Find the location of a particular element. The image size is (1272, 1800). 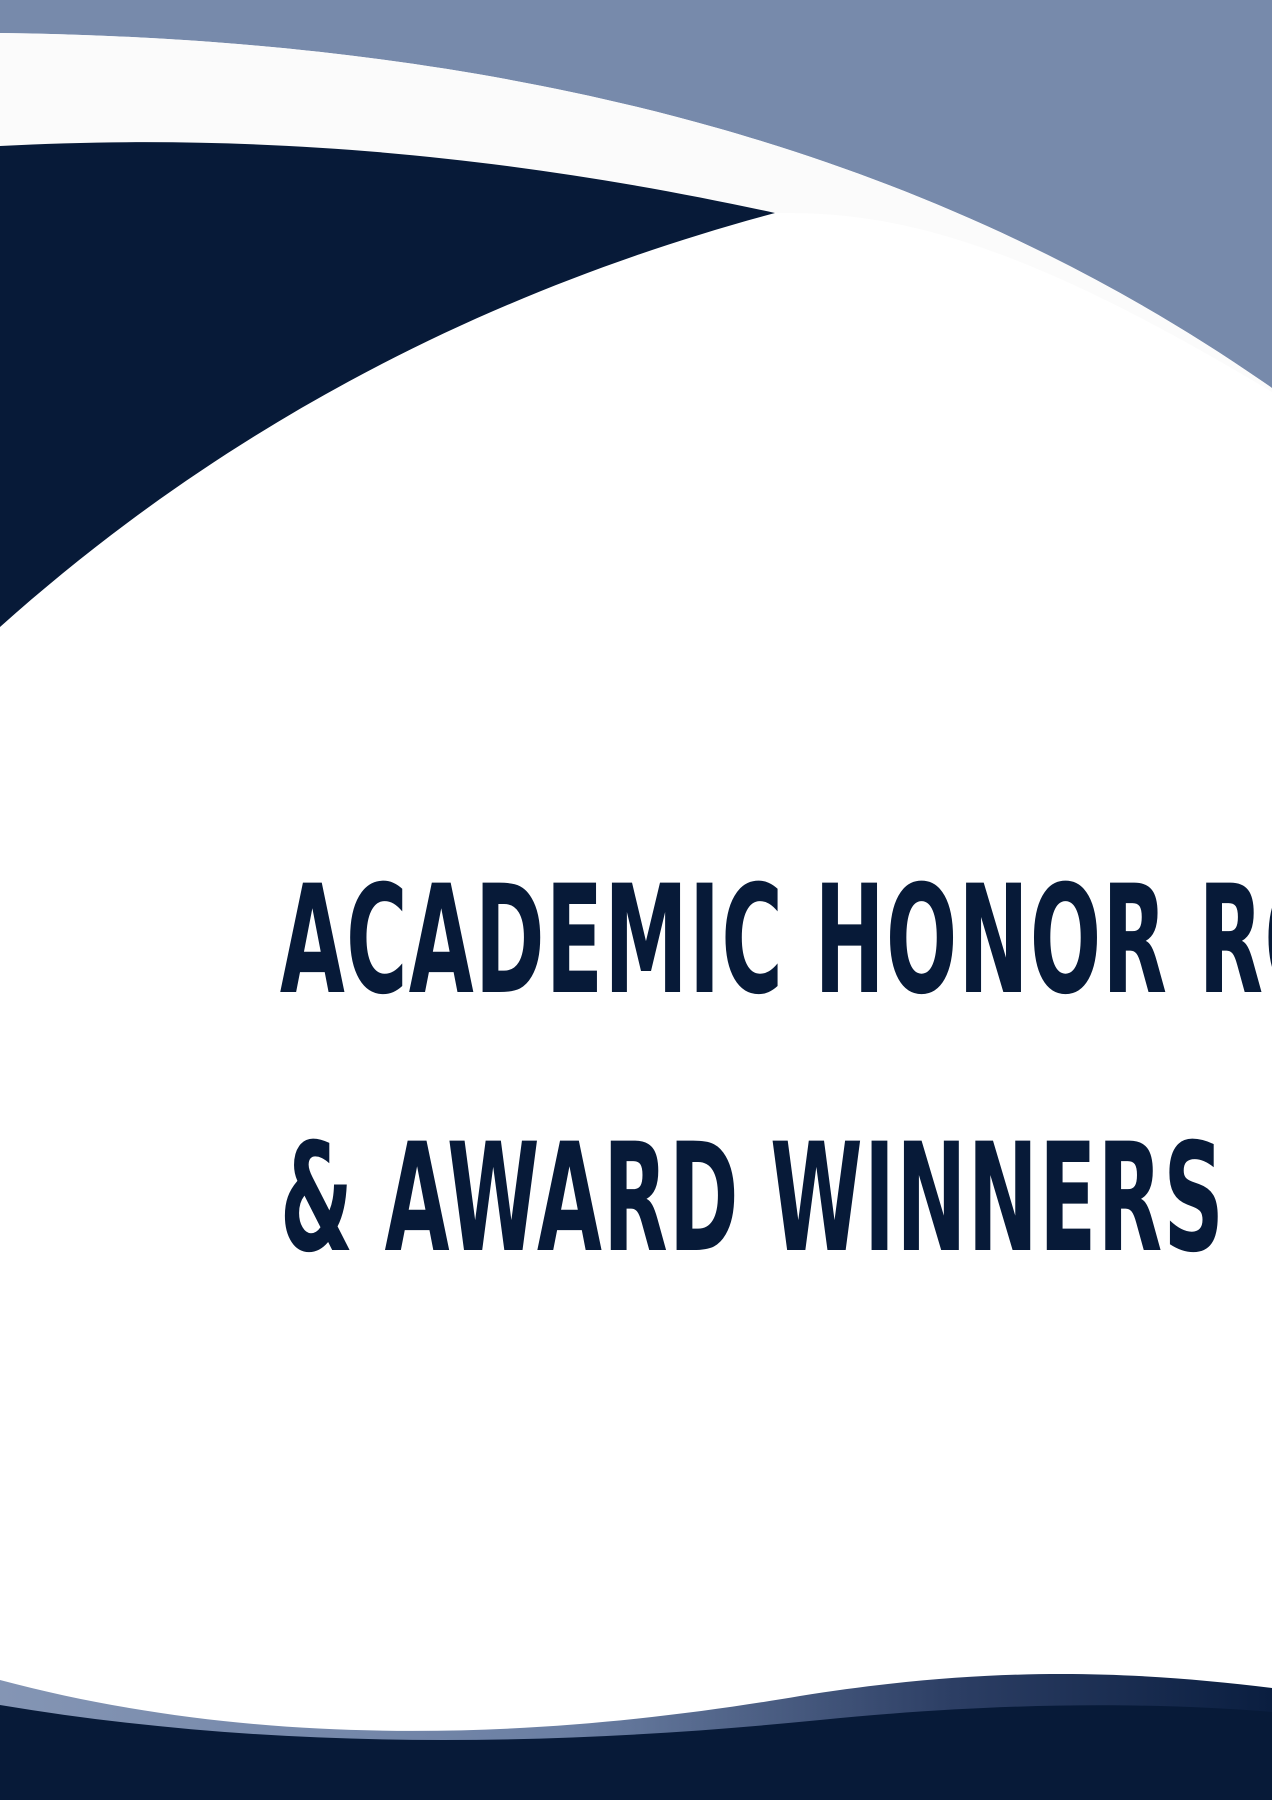

title-line-1: ACADEMIC HONOR ROLL is located at coordinates (775, 941).